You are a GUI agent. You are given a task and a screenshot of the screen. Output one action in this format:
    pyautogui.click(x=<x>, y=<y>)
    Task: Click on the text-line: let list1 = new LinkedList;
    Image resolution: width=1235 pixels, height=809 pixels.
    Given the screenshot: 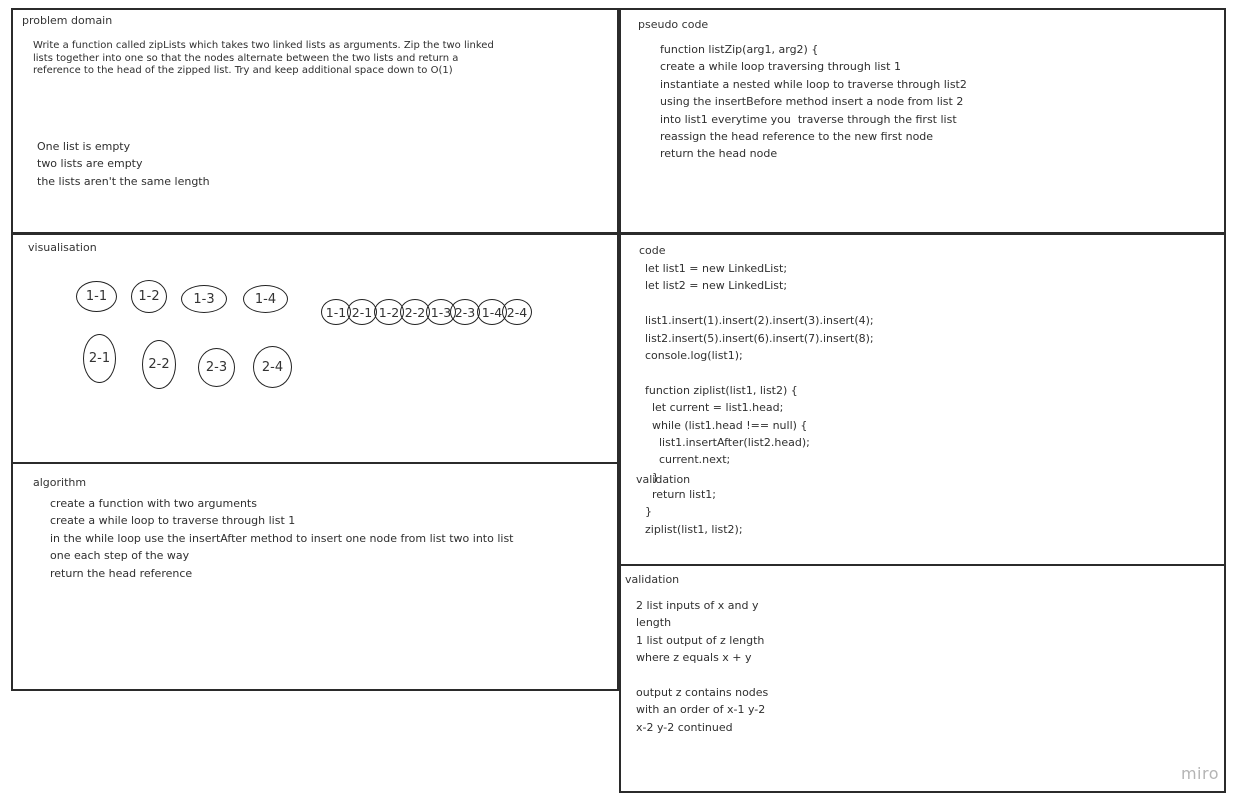 What is the action you would take?
    pyautogui.click(x=713, y=268)
    